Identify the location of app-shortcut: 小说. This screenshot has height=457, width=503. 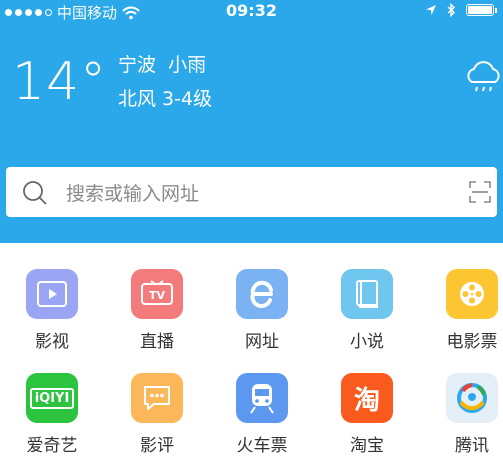
(367, 310).